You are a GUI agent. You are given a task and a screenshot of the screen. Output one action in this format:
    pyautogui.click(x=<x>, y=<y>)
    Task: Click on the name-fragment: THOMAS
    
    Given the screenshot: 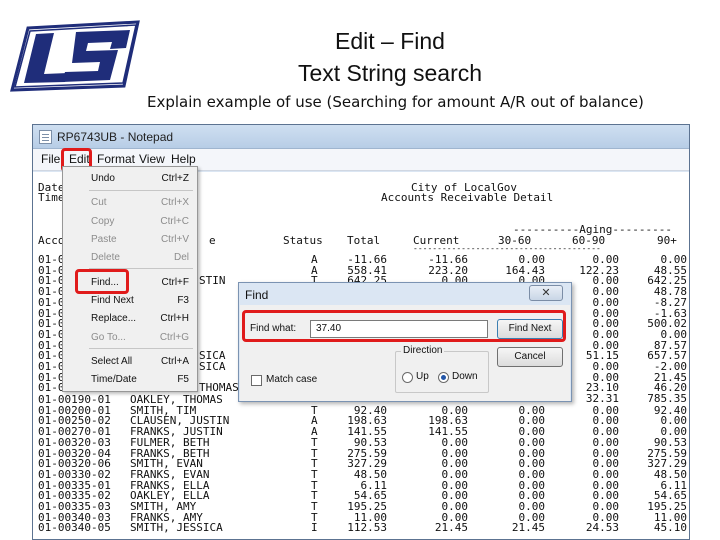 What is the action you would take?
    pyautogui.click(x=219, y=388)
    